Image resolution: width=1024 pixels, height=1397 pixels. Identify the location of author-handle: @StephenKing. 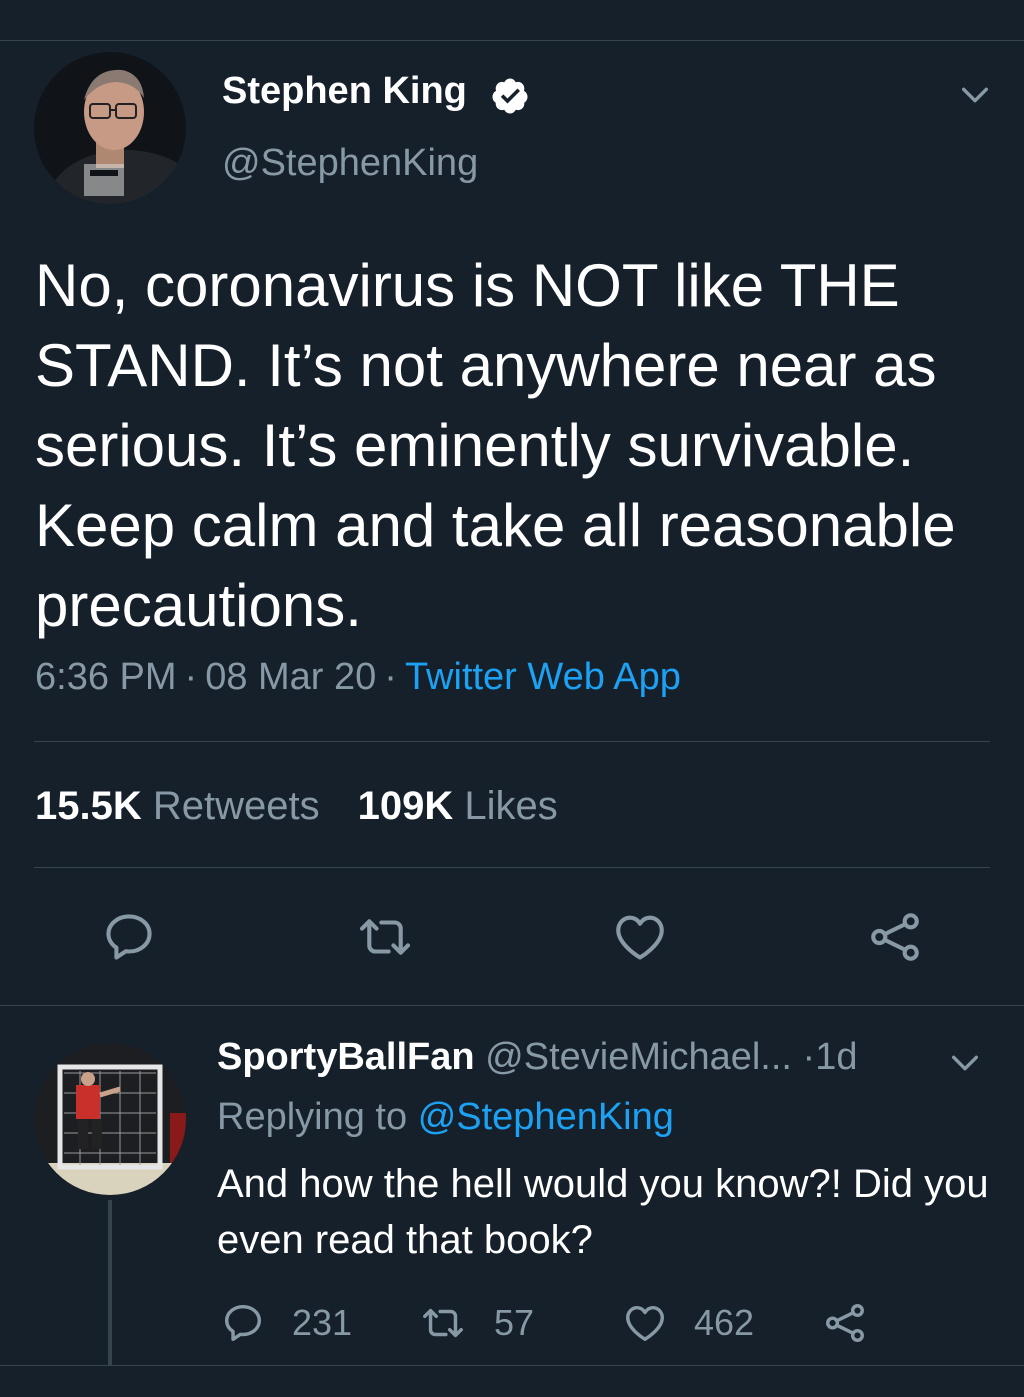
(350, 163).